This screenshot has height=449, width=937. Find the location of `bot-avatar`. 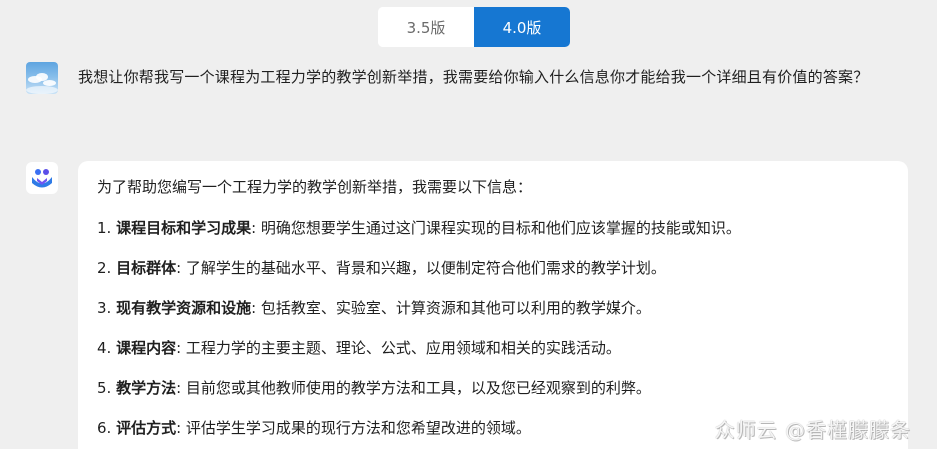

bot-avatar is located at coordinates (42, 178).